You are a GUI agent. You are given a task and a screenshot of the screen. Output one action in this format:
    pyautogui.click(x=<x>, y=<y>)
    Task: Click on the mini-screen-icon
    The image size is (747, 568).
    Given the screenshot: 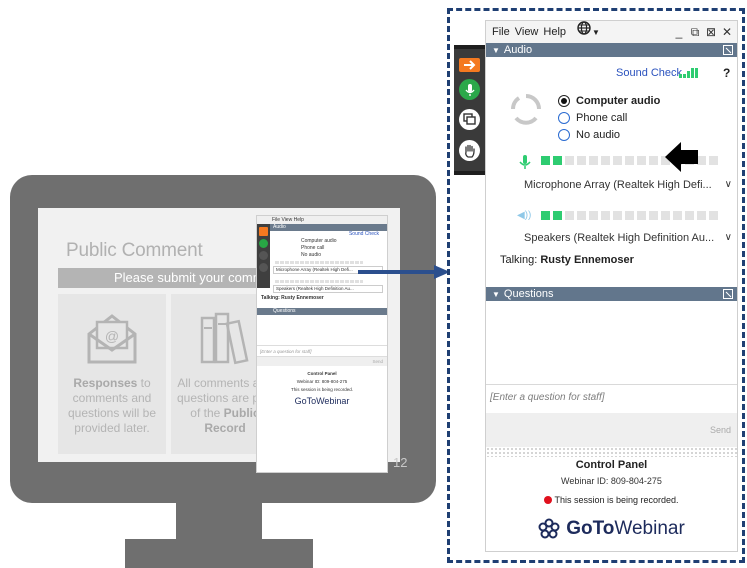 What is the action you would take?
    pyautogui.click(x=263, y=255)
    